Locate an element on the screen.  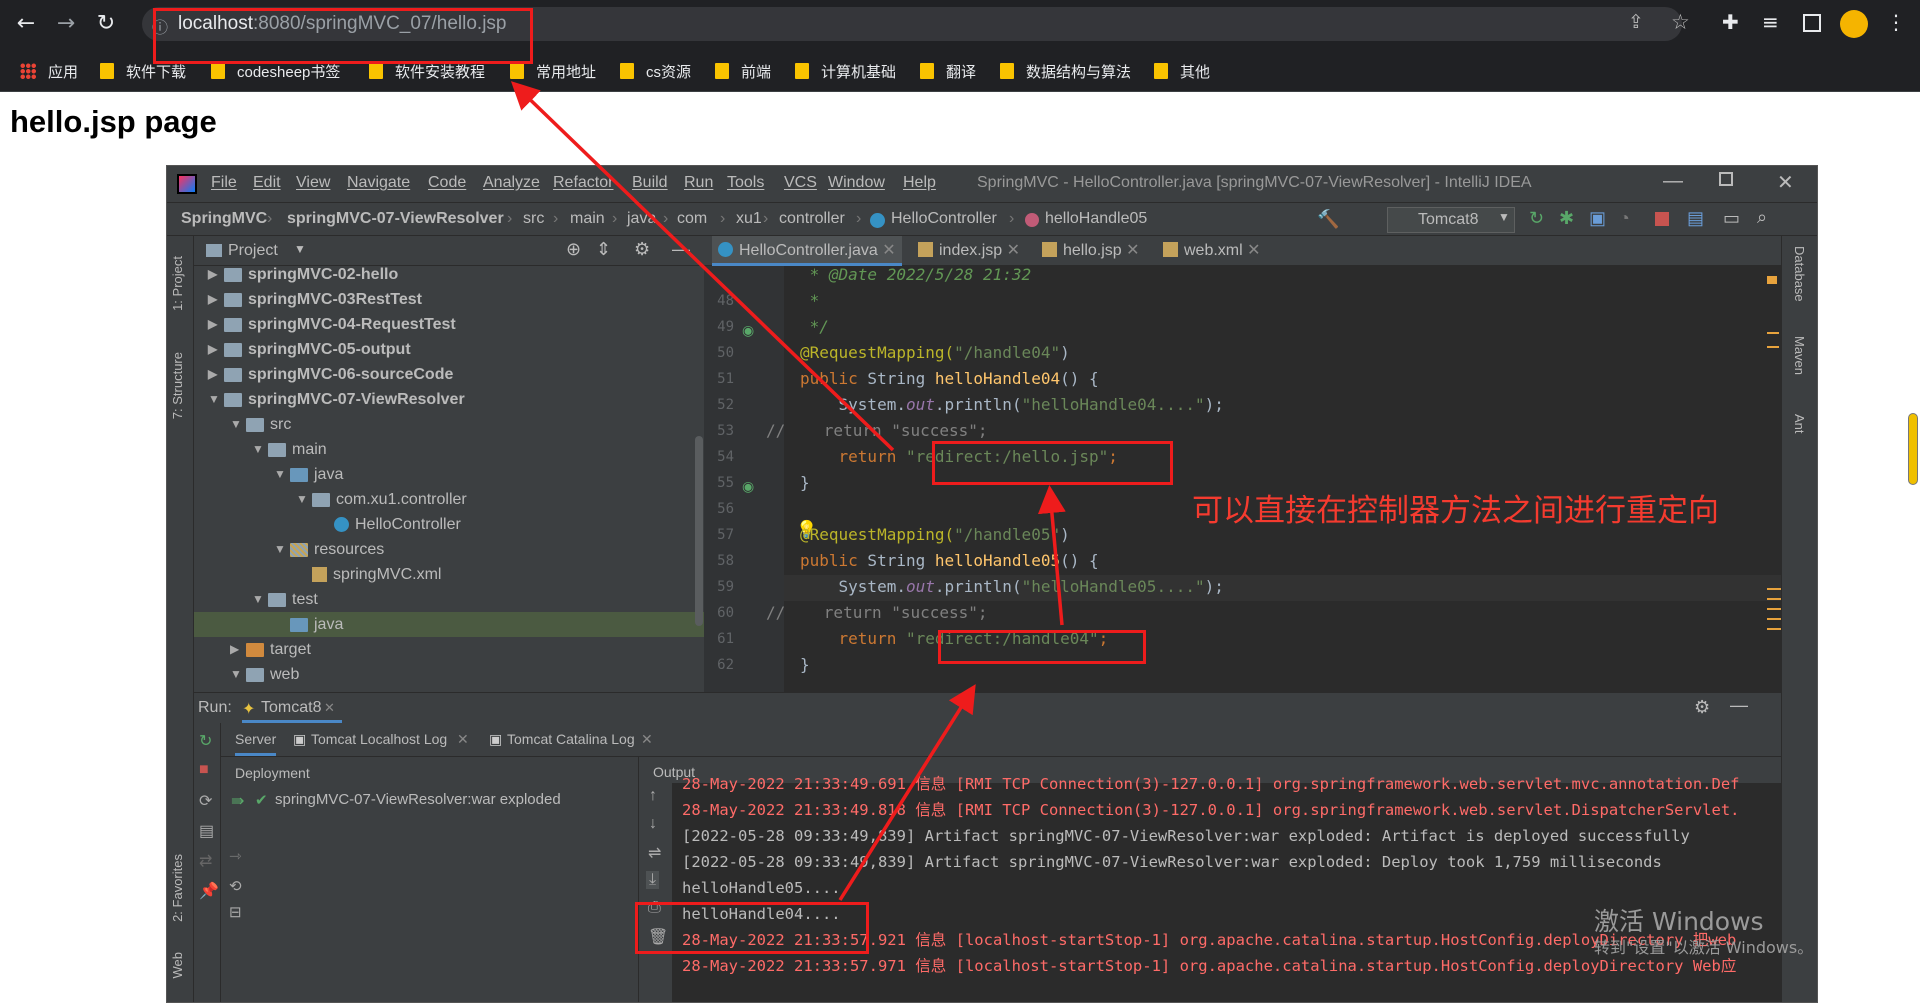
arrow-to-redirect-hello is located at coordinates (1051, 555).